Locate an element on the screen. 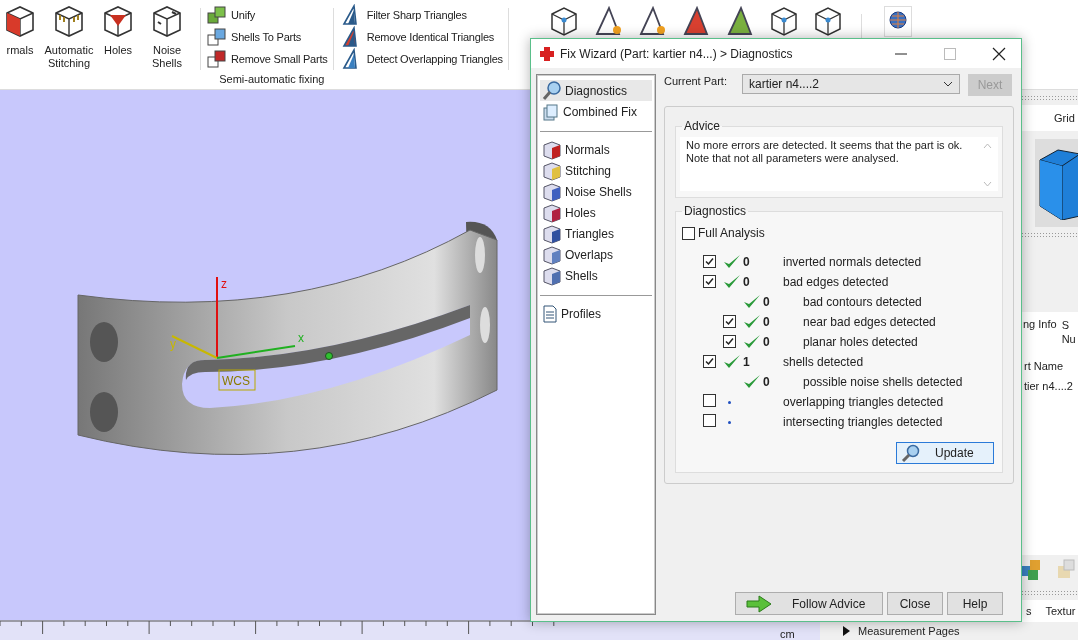 The image size is (1078, 640). ribbon-button: Holes is located at coordinates (118, 37).